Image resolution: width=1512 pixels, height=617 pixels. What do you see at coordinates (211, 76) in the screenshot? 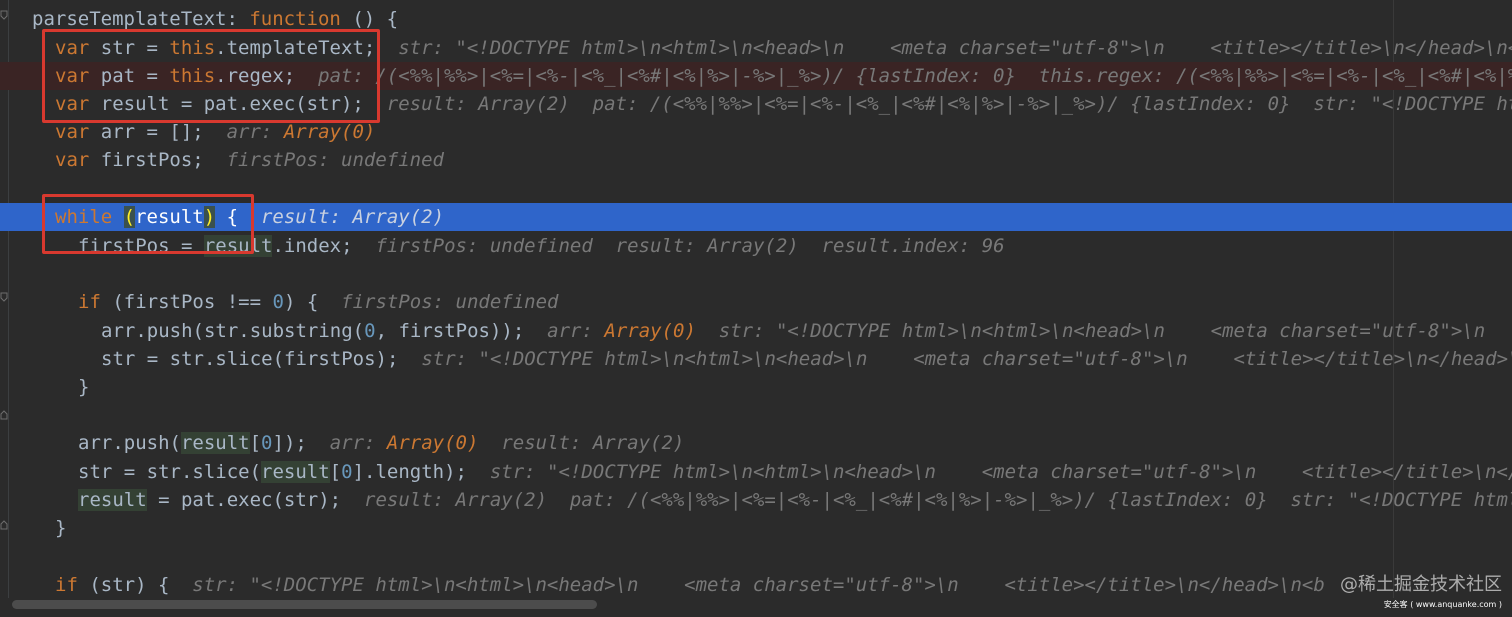
I see `annotation-box-declarations` at bounding box center [211, 76].